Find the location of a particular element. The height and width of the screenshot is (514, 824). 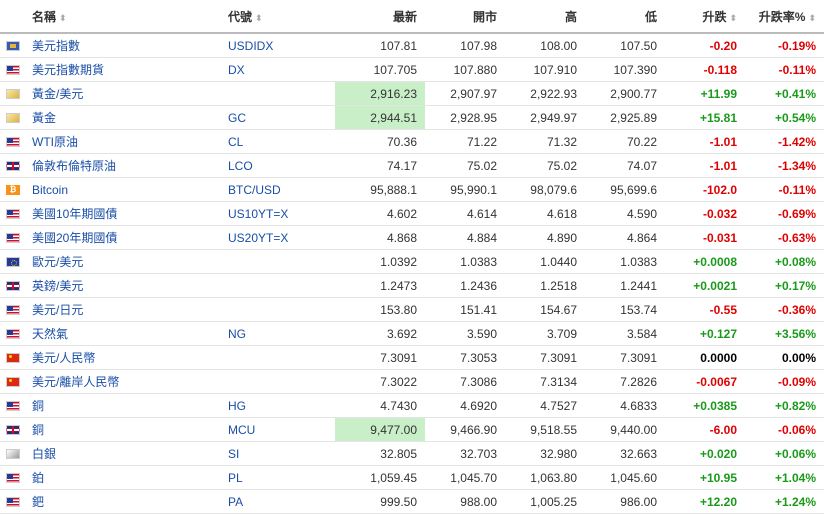

name-cell: 鈀 is located at coordinates (122, 501).